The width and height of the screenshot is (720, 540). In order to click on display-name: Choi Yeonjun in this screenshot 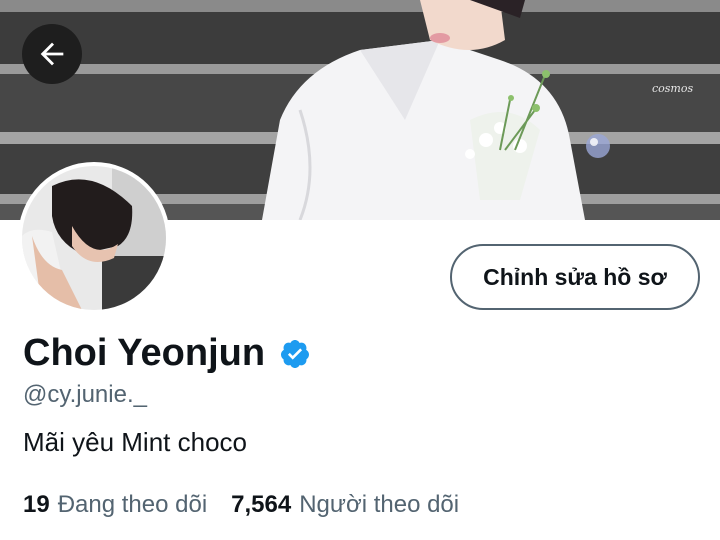, I will do `click(144, 353)`.